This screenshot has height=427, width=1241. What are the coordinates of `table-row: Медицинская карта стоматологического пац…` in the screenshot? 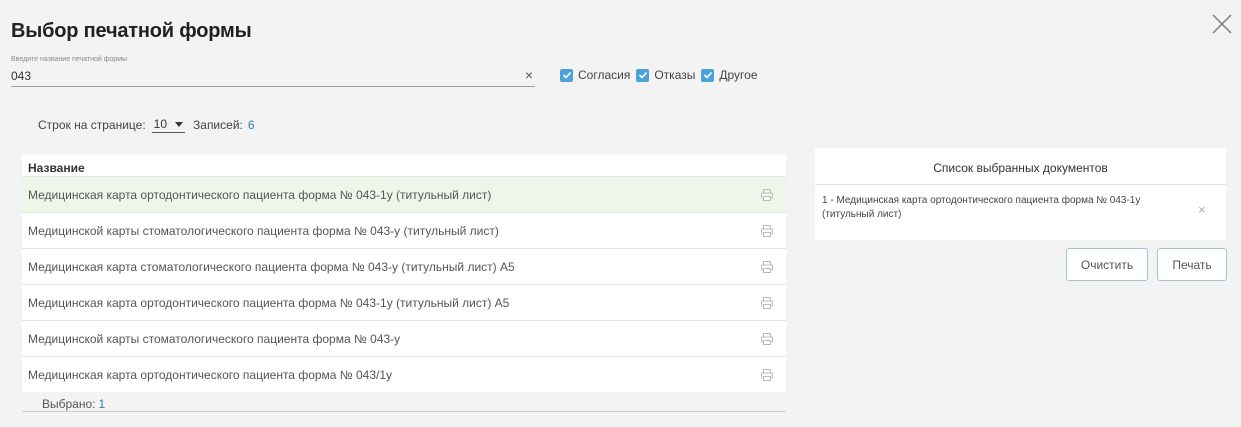 It's located at (404, 266).